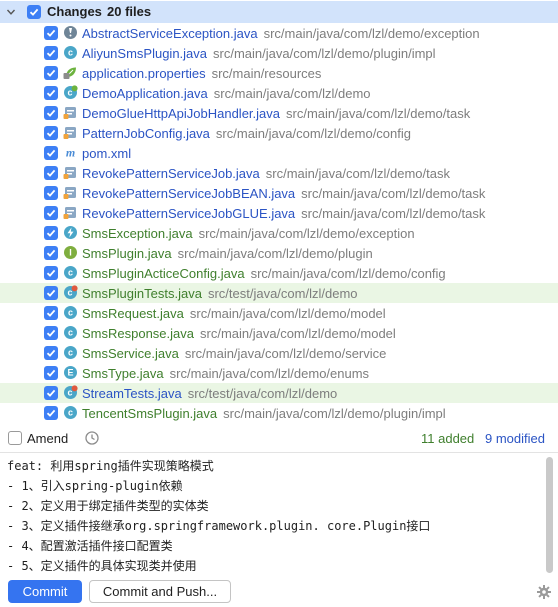 The height and width of the screenshot is (607, 558). I want to click on file-row: m pom.xml, so click(279, 153).